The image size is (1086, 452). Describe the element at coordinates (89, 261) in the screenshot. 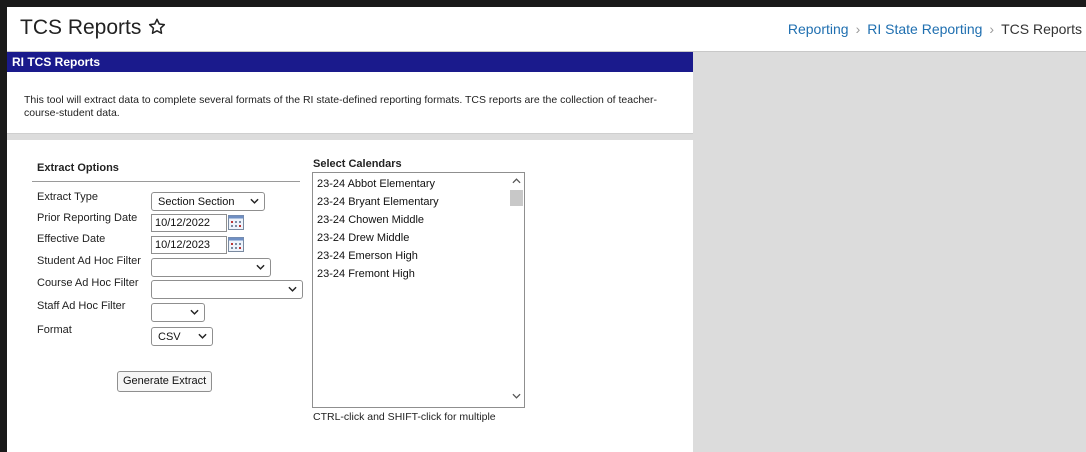

I see `student-filter-label: Student Ad Hoc Filter` at that location.